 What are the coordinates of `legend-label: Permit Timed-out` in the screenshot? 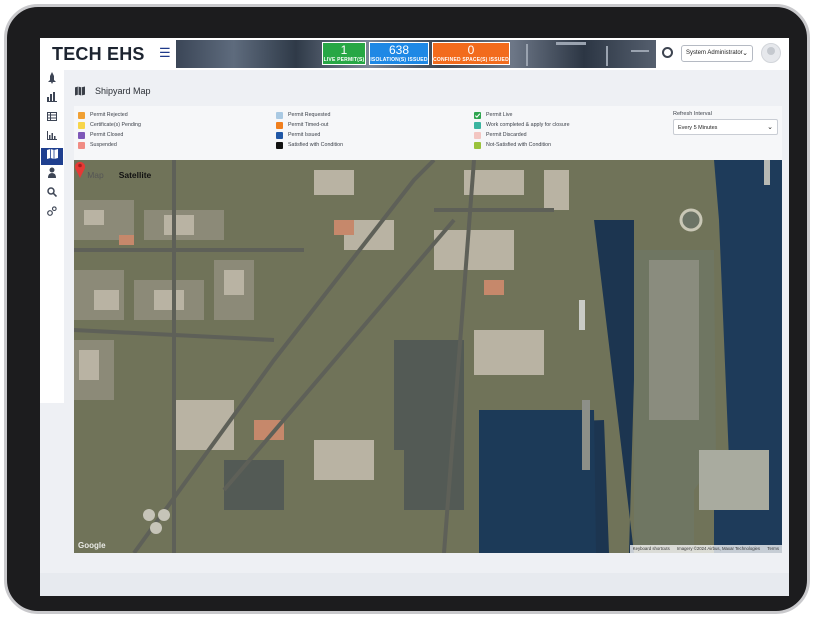 It's located at (308, 125).